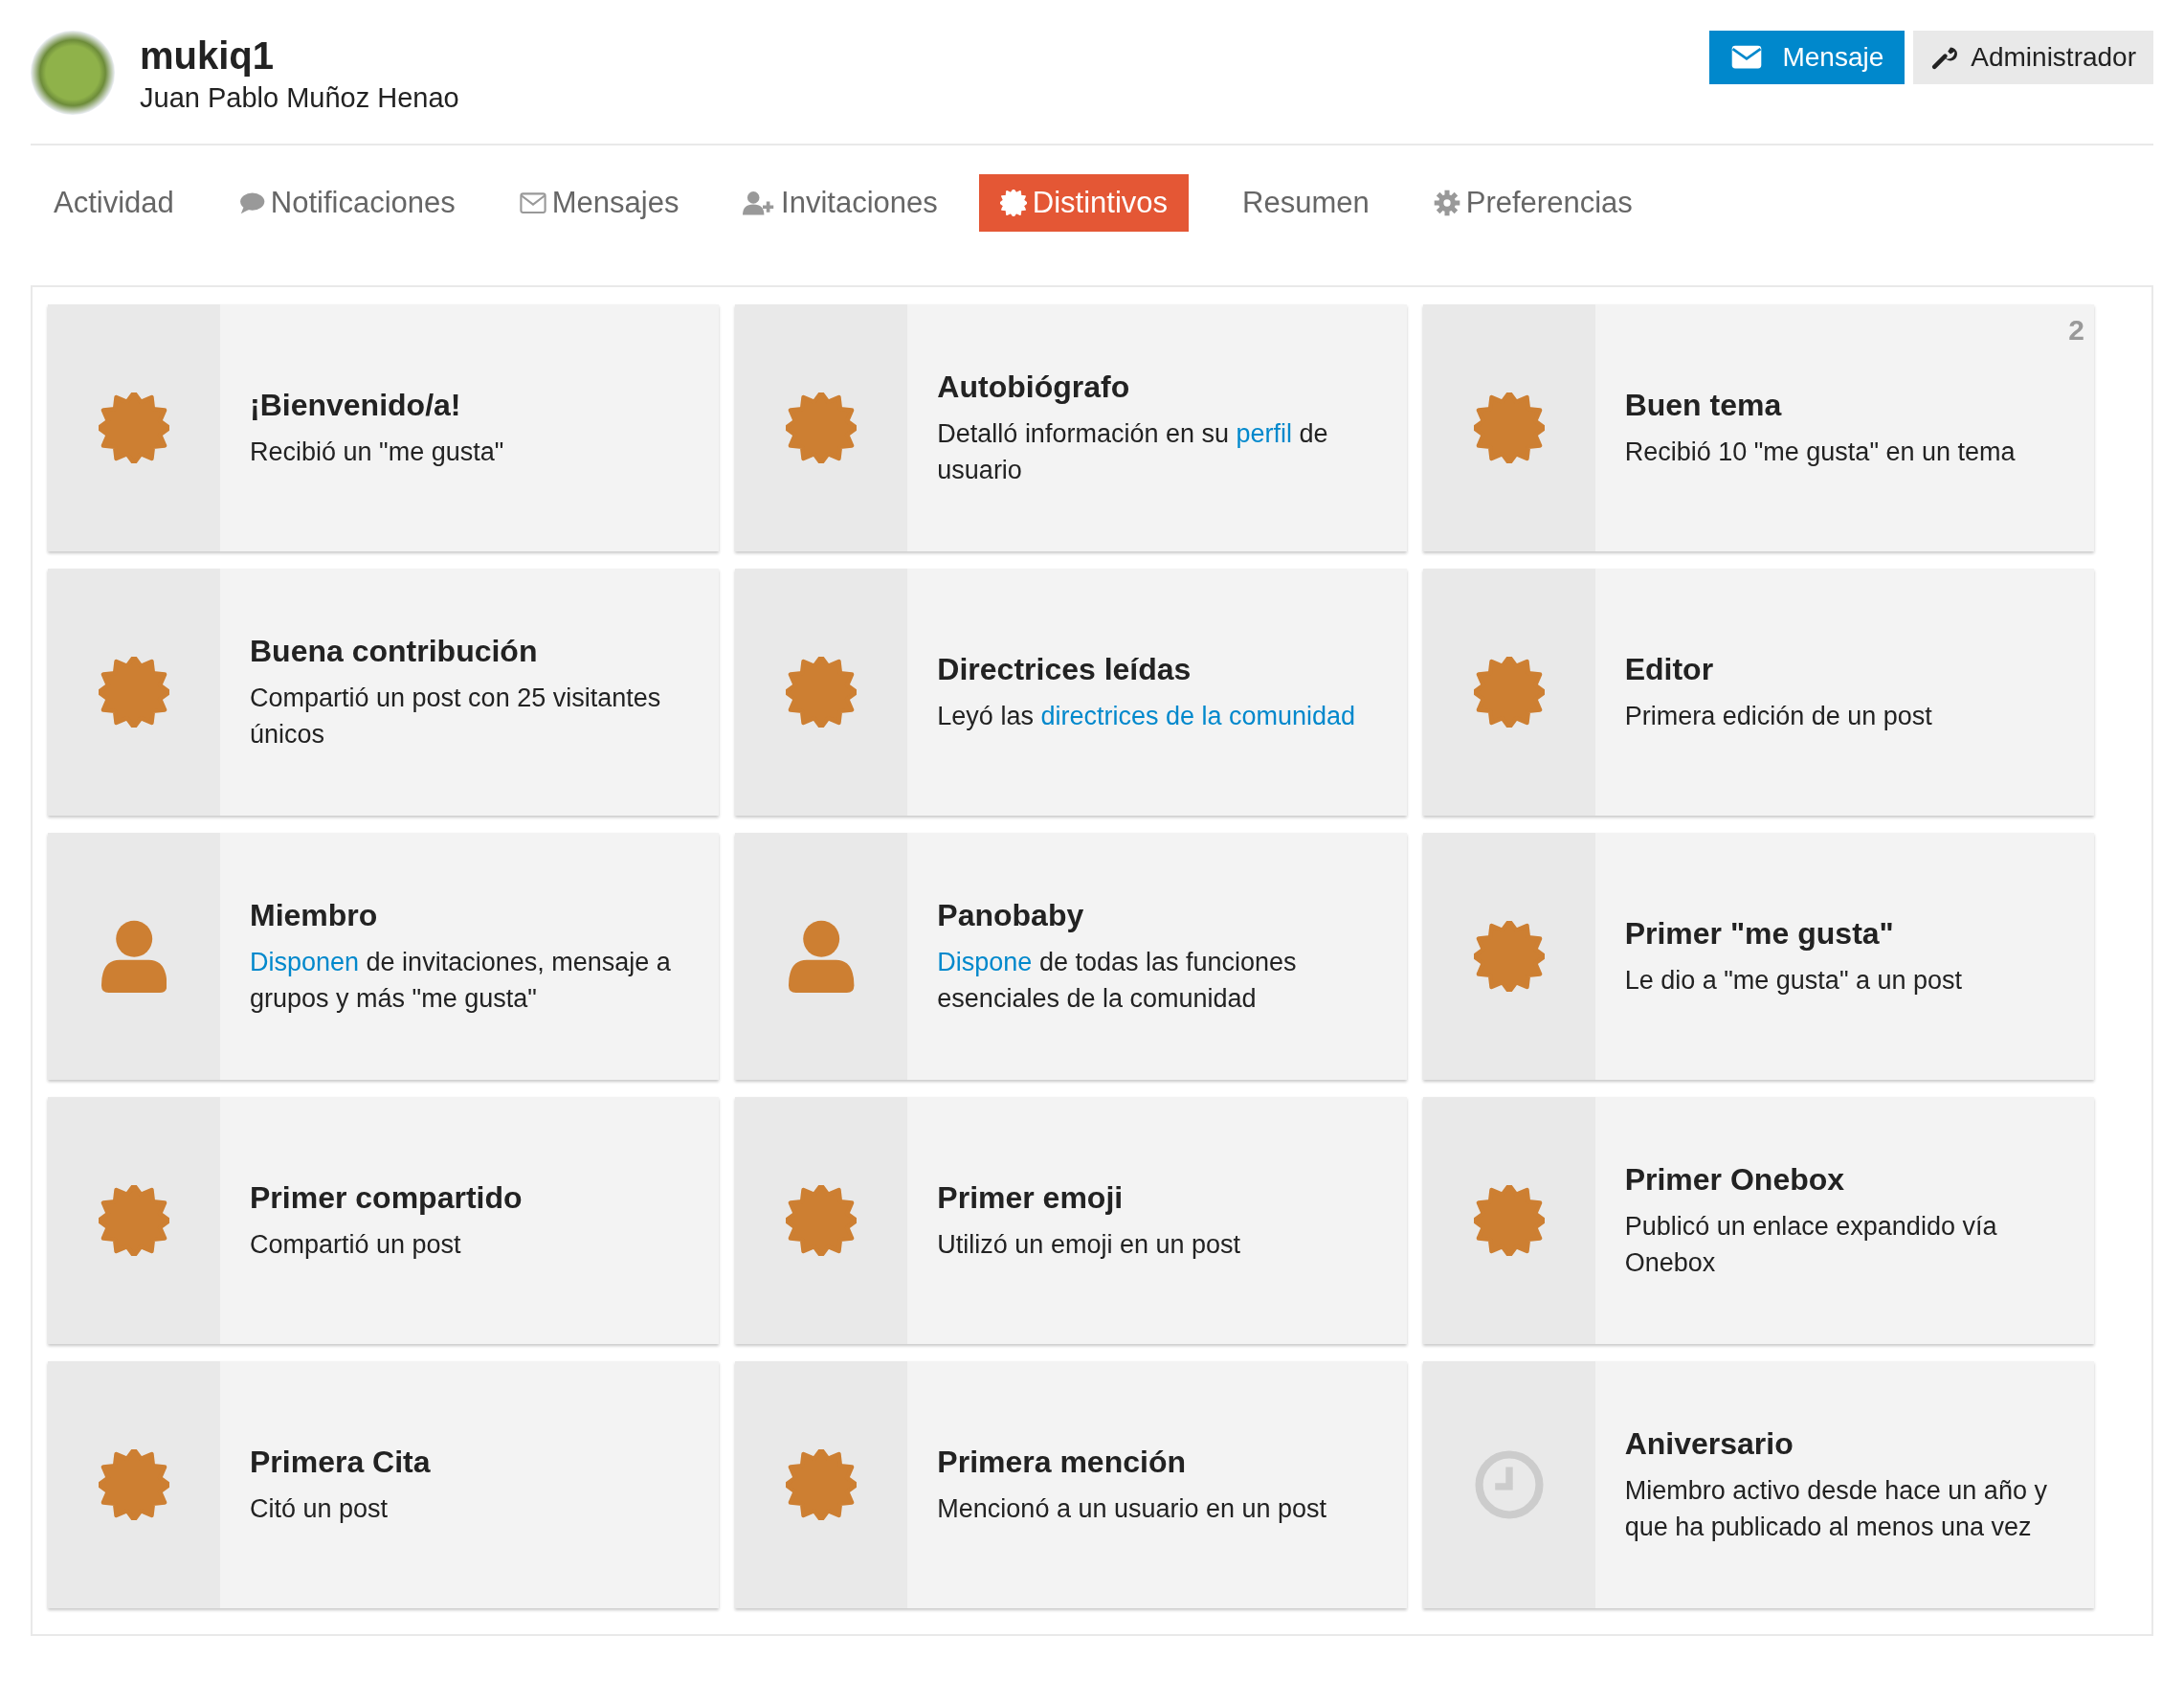 Image resolution: width=2184 pixels, height=1681 pixels. Describe the element at coordinates (1526, 203) in the screenshot. I see `nav-tab: Preferencias` at that location.